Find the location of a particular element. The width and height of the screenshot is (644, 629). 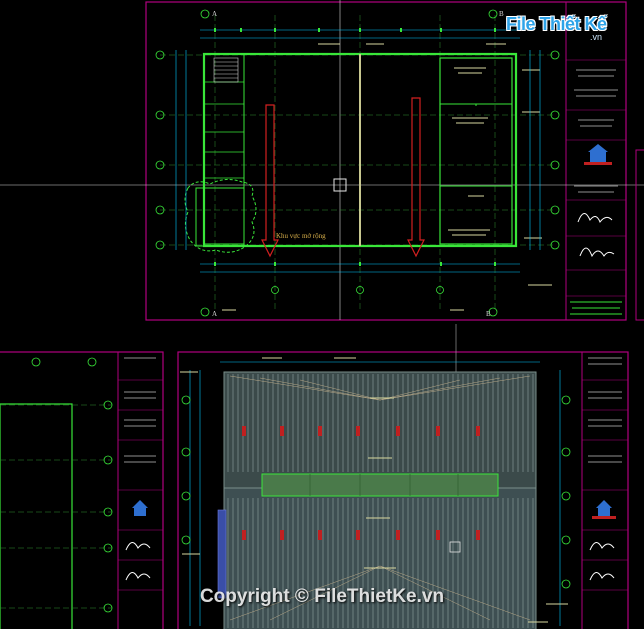

copyright-watermark: Copyright © FileThietKe.vn is located at coordinates (322, 596).